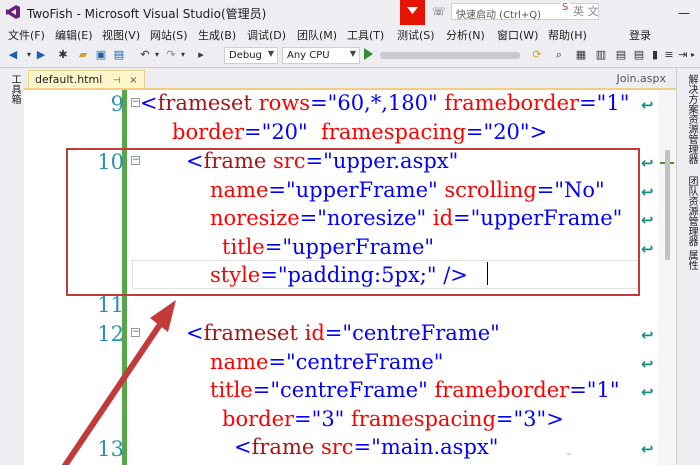 Image resolution: width=700 pixels, height=465 pixels. Describe the element at coordinates (569, 454) in the screenshot. I see `watermark-icon: ⌁` at that location.